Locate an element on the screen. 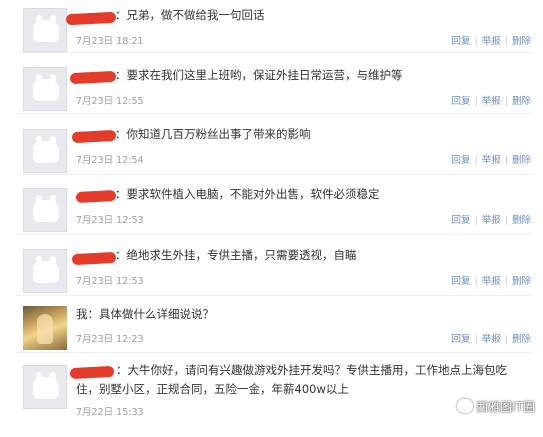  message-date: 7月23日 12:55 is located at coordinates (110, 101).